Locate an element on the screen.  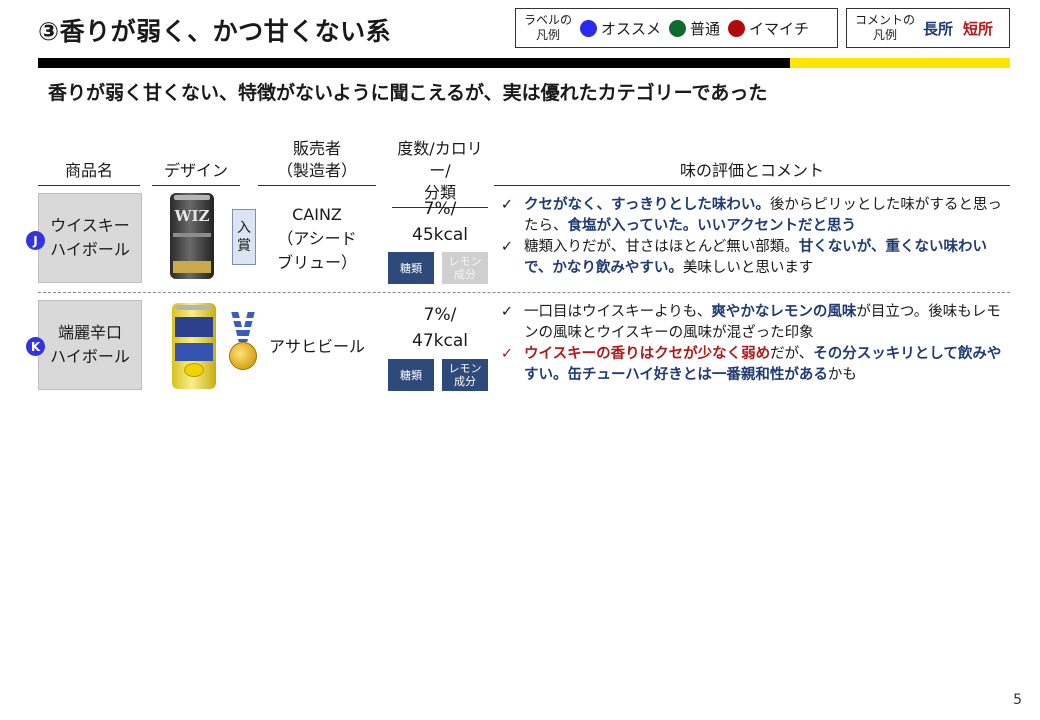
green-dot-icon is located at coordinates (678, 28).